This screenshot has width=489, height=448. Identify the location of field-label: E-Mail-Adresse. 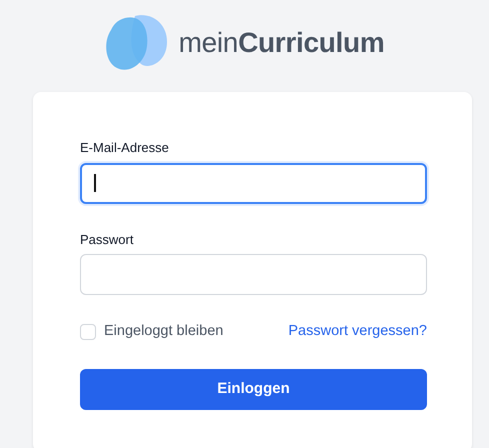
(125, 148).